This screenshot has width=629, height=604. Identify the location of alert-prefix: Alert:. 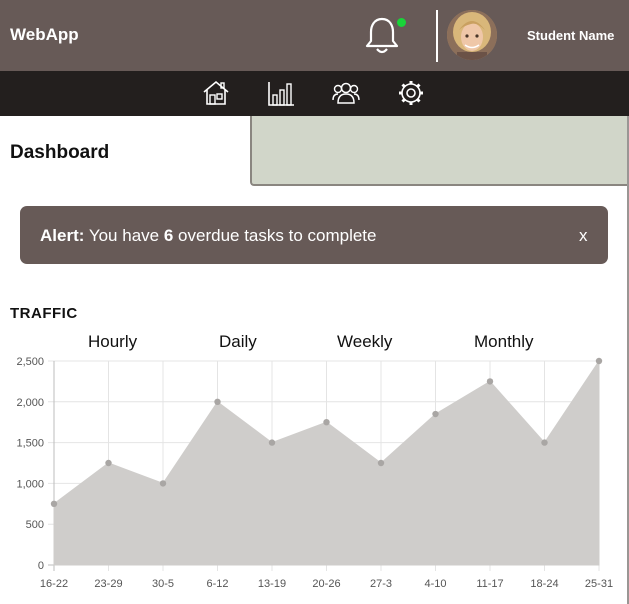
(62, 235).